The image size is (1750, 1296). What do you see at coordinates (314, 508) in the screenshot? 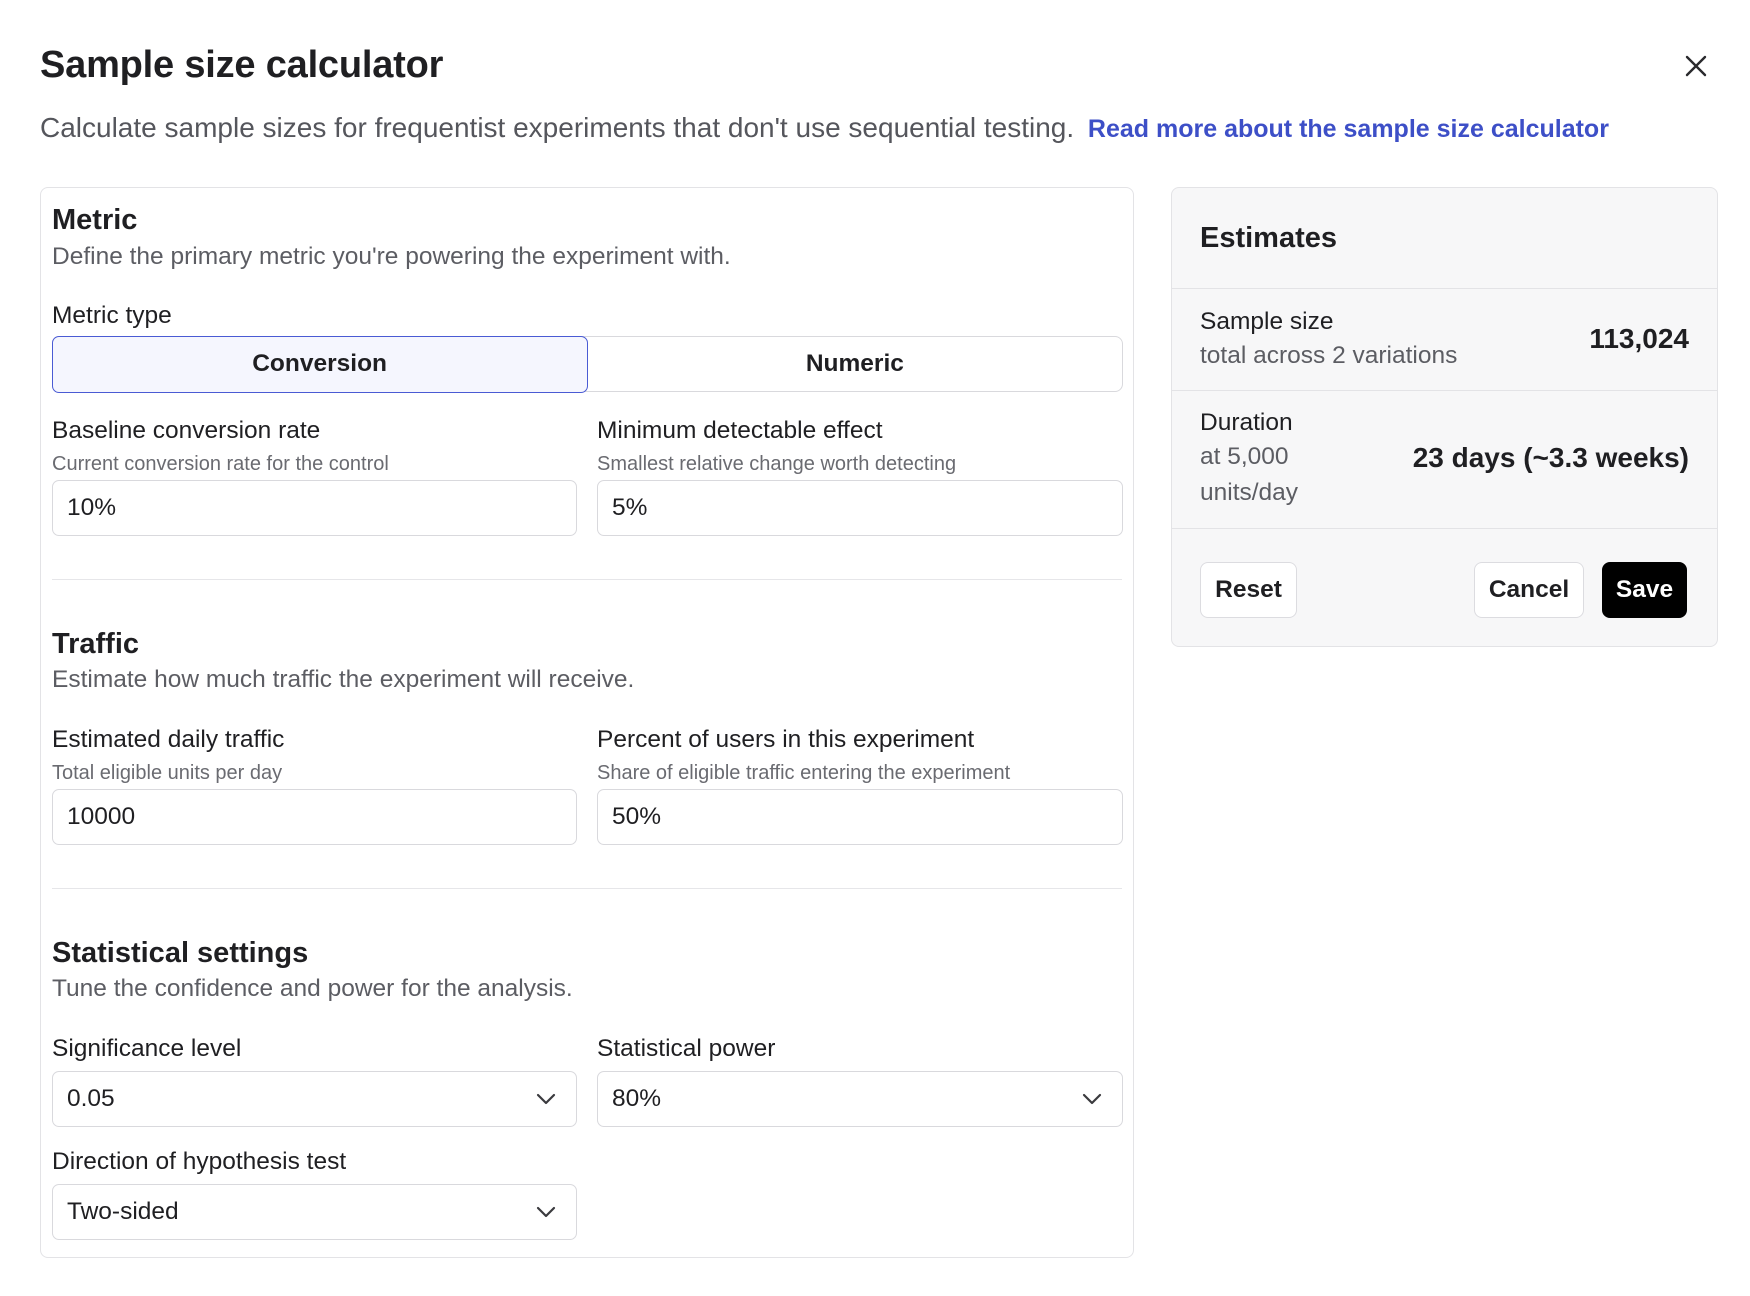
I see `baseline-conversion-input: 10%` at bounding box center [314, 508].